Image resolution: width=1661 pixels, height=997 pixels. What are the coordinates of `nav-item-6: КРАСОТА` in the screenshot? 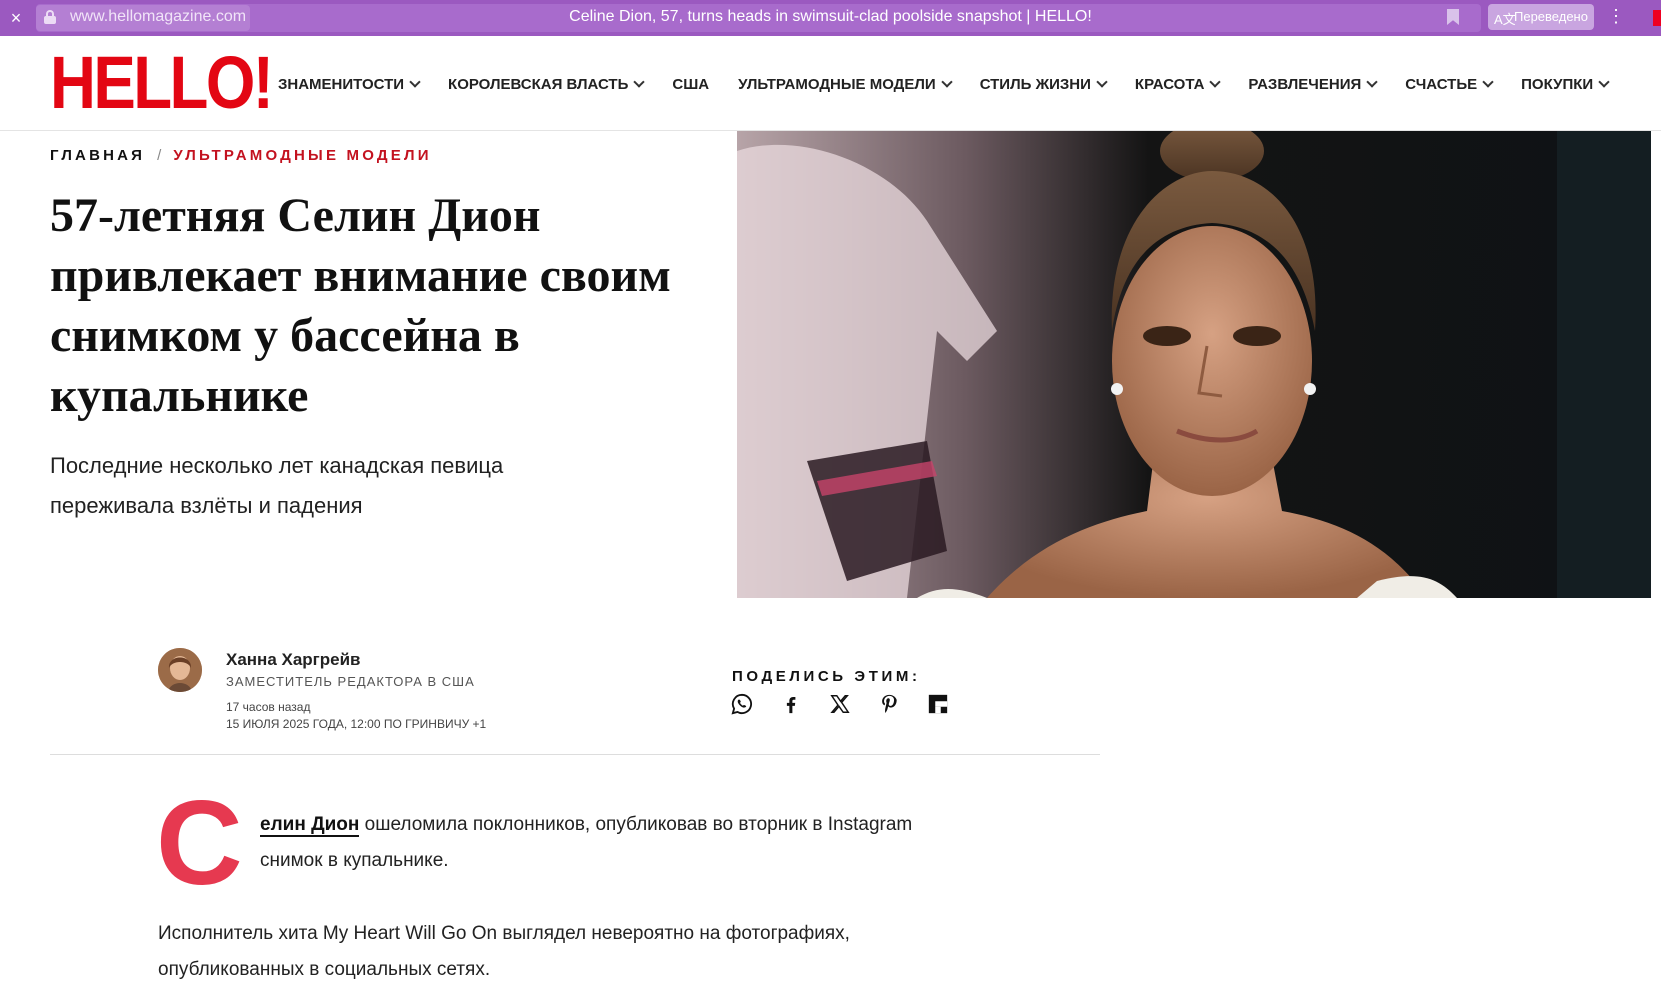 It's located at (1178, 84).